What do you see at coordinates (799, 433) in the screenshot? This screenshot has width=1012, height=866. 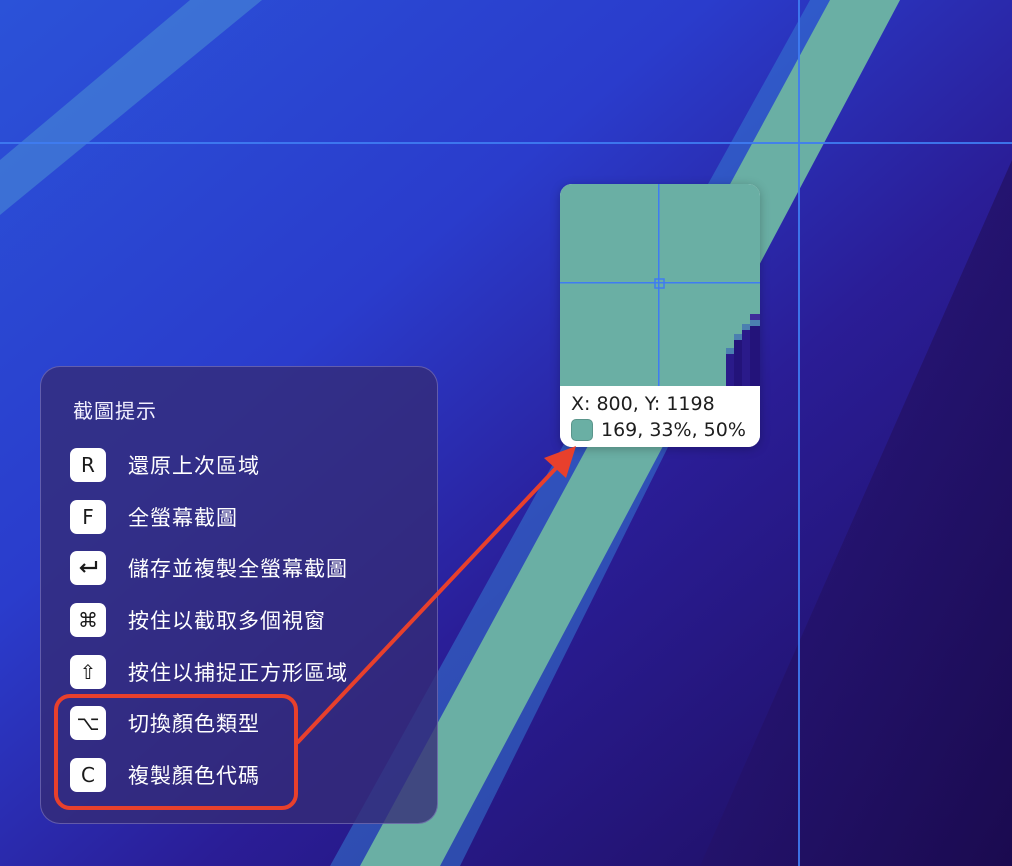 I see `crosshair-guide-vertical` at bounding box center [799, 433].